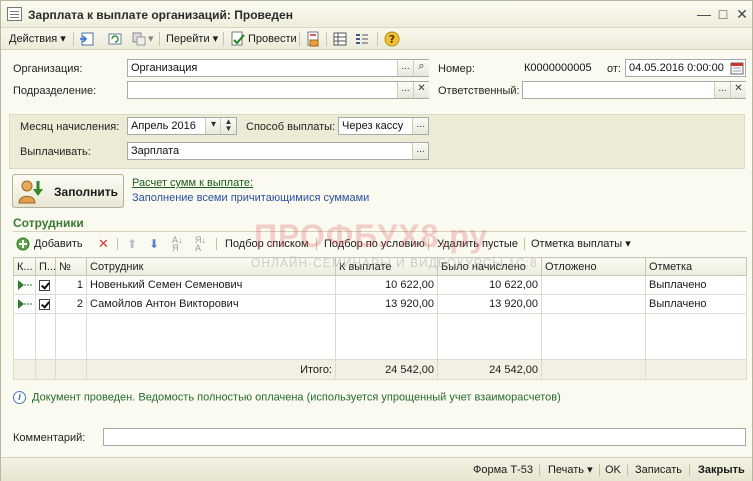  Describe the element at coordinates (103, 244) in the screenshot. I see `delete-row-icon: ✕` at that location.